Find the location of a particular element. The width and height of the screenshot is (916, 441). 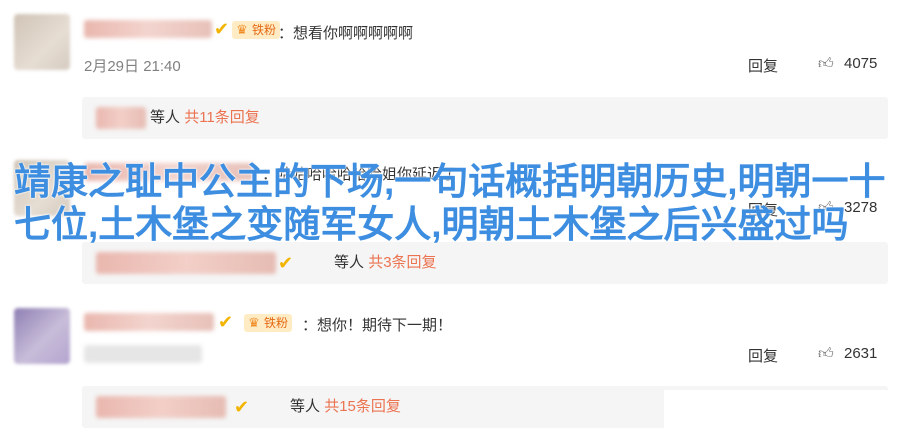

blank-area is located at coordinates (790, 415).